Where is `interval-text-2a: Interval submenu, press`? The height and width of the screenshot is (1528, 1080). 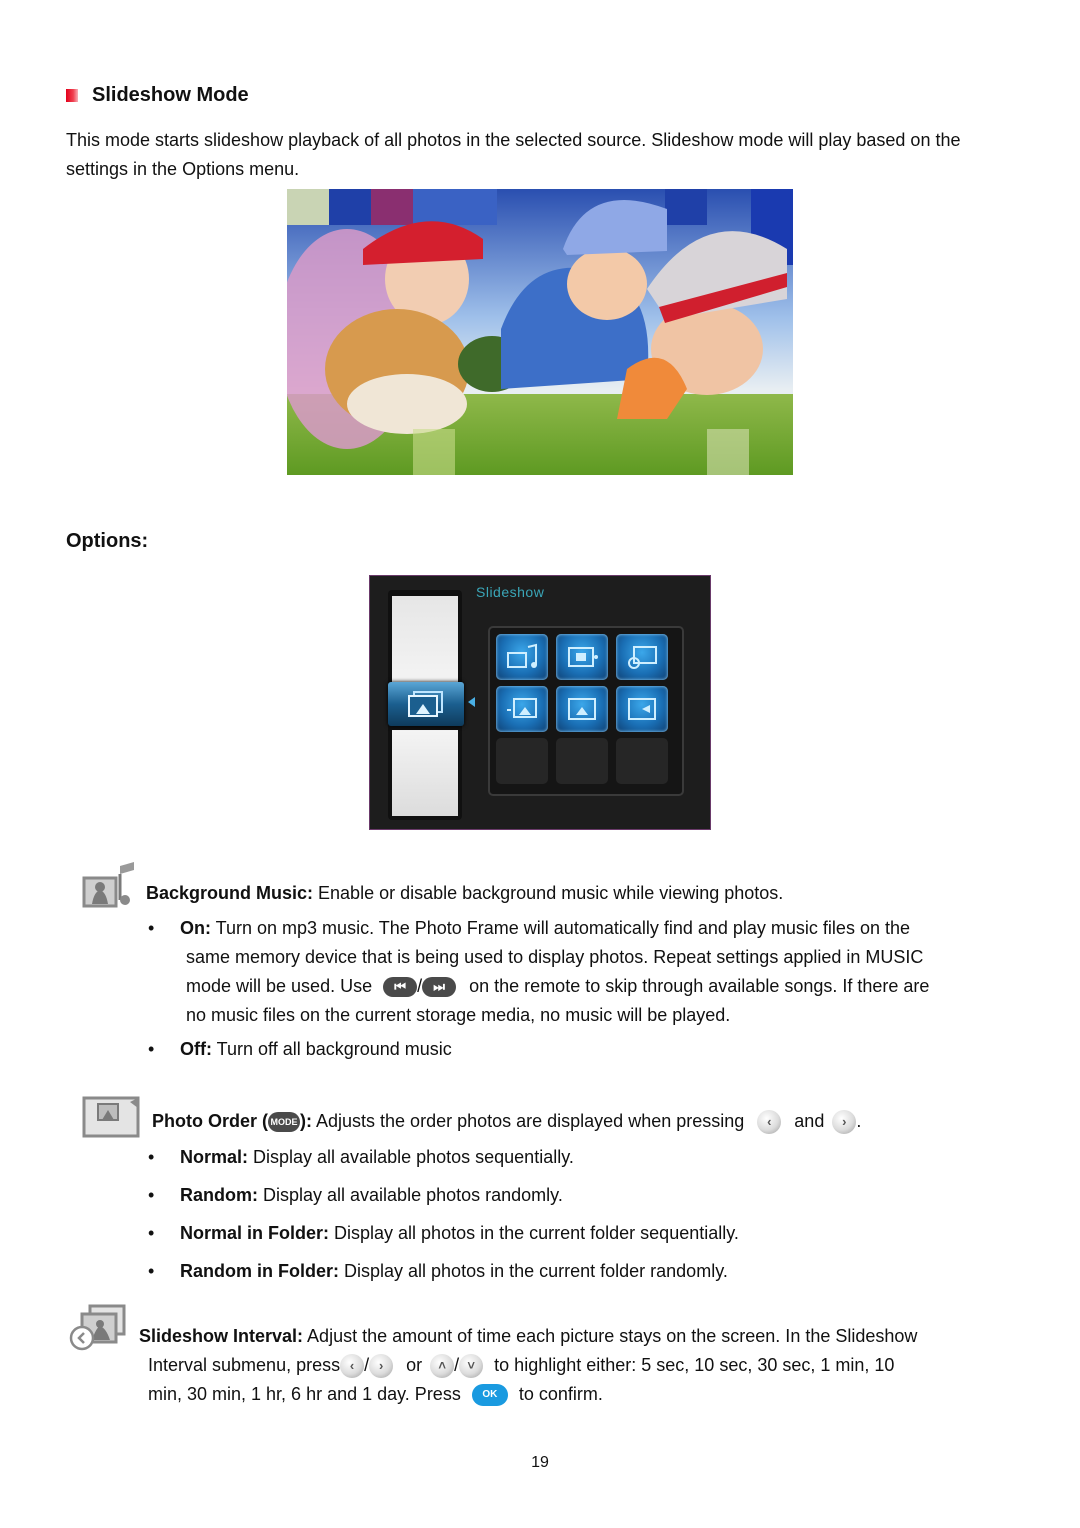
interval-text-2a: Interval submenu, press is located at coordinates (244, 1365).